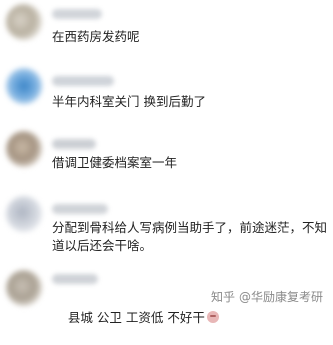  I want to click on comment-text: 半年内科室关门 换到后勤了, so click(129, 101).